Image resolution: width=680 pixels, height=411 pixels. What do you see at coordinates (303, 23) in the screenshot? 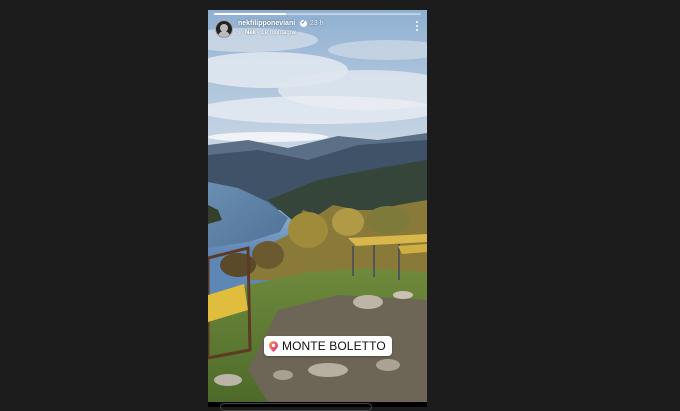
I see `verified-badge-icon: ✓` at bounding box center [303, 23].